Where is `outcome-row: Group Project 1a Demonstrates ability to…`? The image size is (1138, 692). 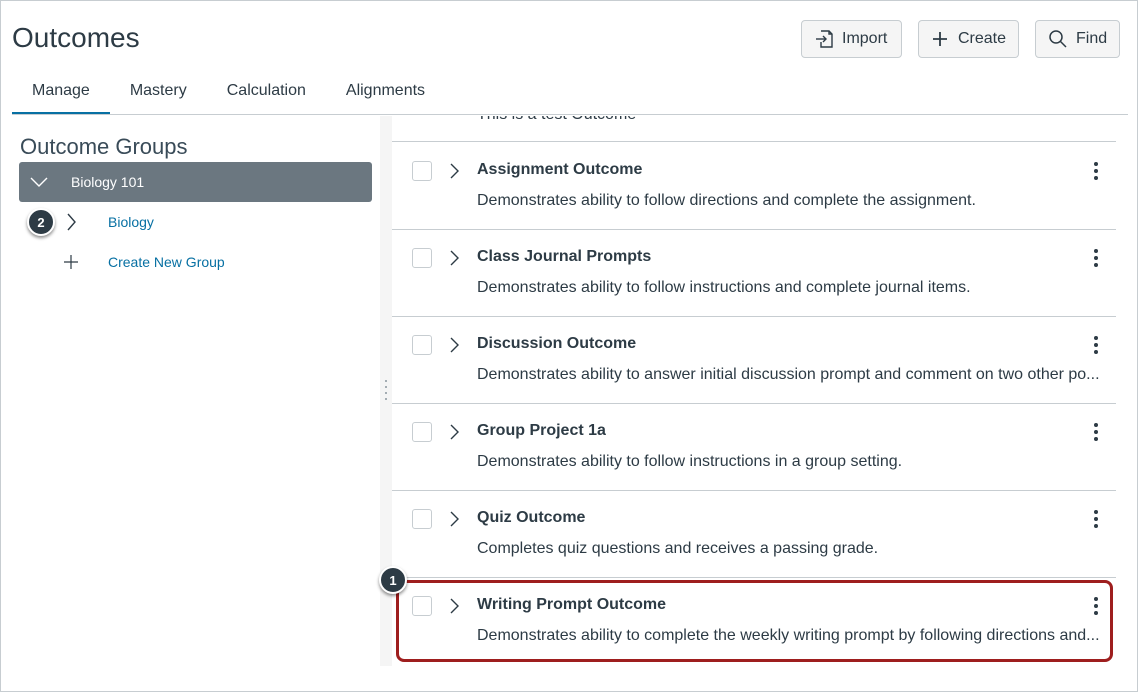 outcome-row: Group Project 1a Demonstrates ability to… is located at coordinates (754, 446).